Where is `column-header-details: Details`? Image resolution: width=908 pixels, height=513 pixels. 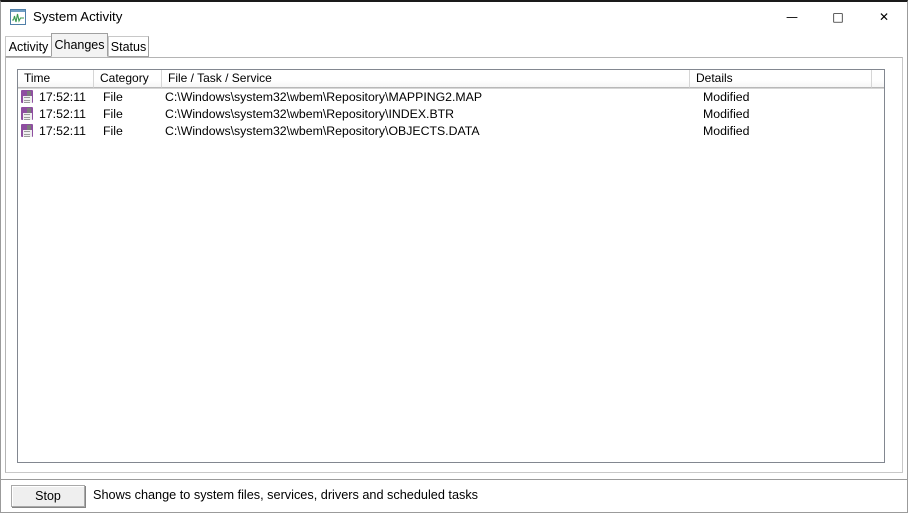 column-header-details: Details is located at coordinates (781, 79).